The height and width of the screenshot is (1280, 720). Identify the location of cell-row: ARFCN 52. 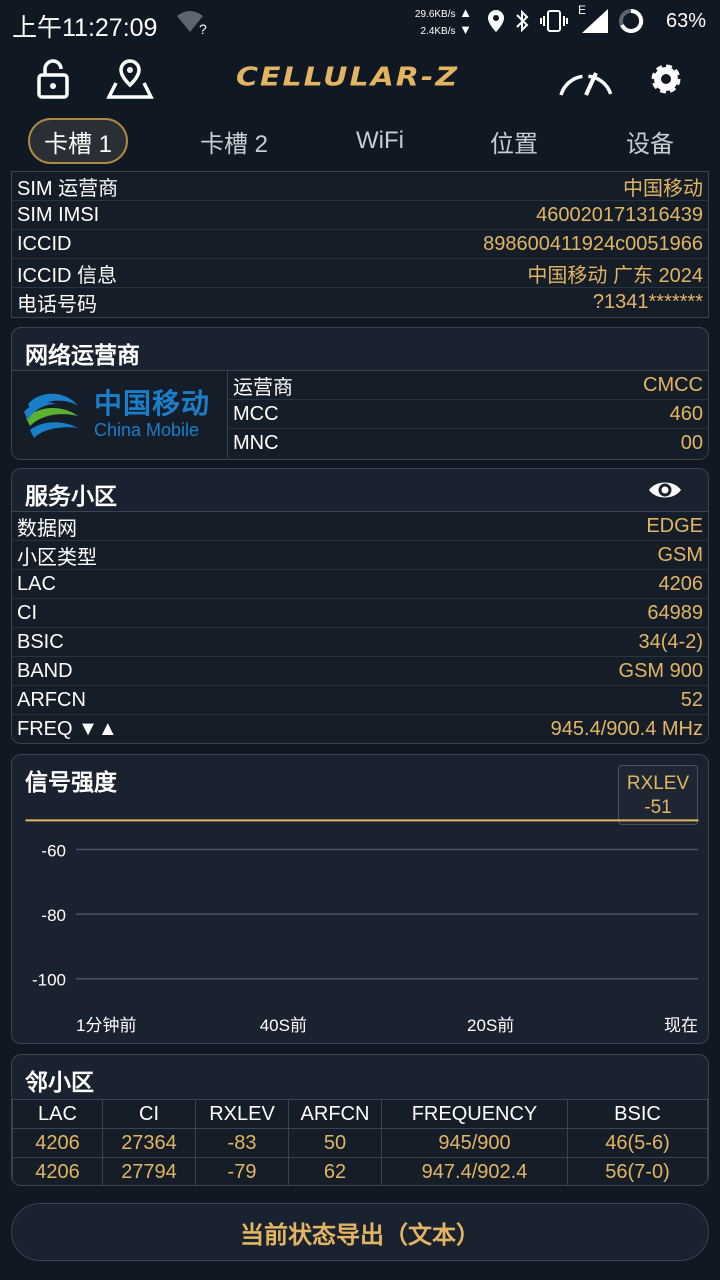
(360, 700).